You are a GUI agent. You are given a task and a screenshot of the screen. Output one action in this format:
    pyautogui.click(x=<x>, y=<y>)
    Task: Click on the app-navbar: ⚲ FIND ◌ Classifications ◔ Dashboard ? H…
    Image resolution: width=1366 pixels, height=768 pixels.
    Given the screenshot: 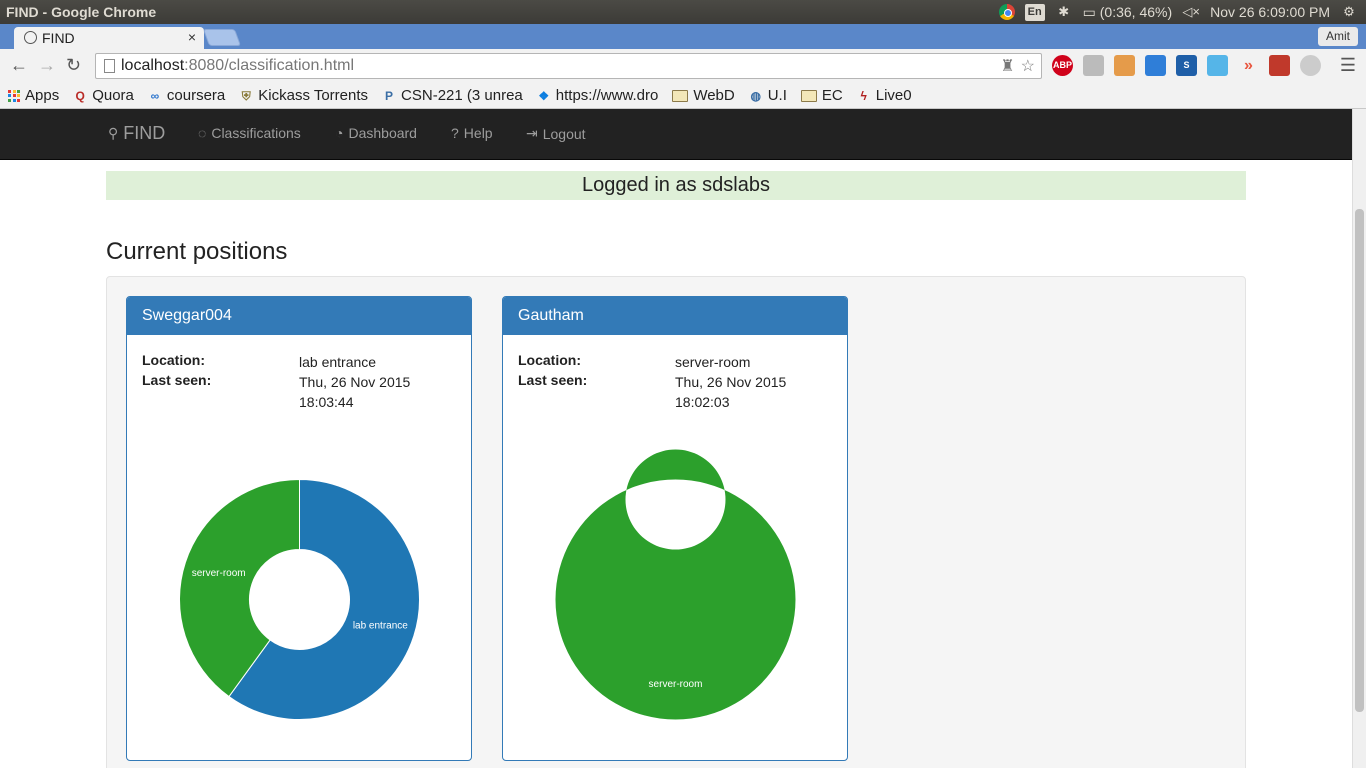 What is the action you would take?
    pyautogui.click(x=676, y=134)
    